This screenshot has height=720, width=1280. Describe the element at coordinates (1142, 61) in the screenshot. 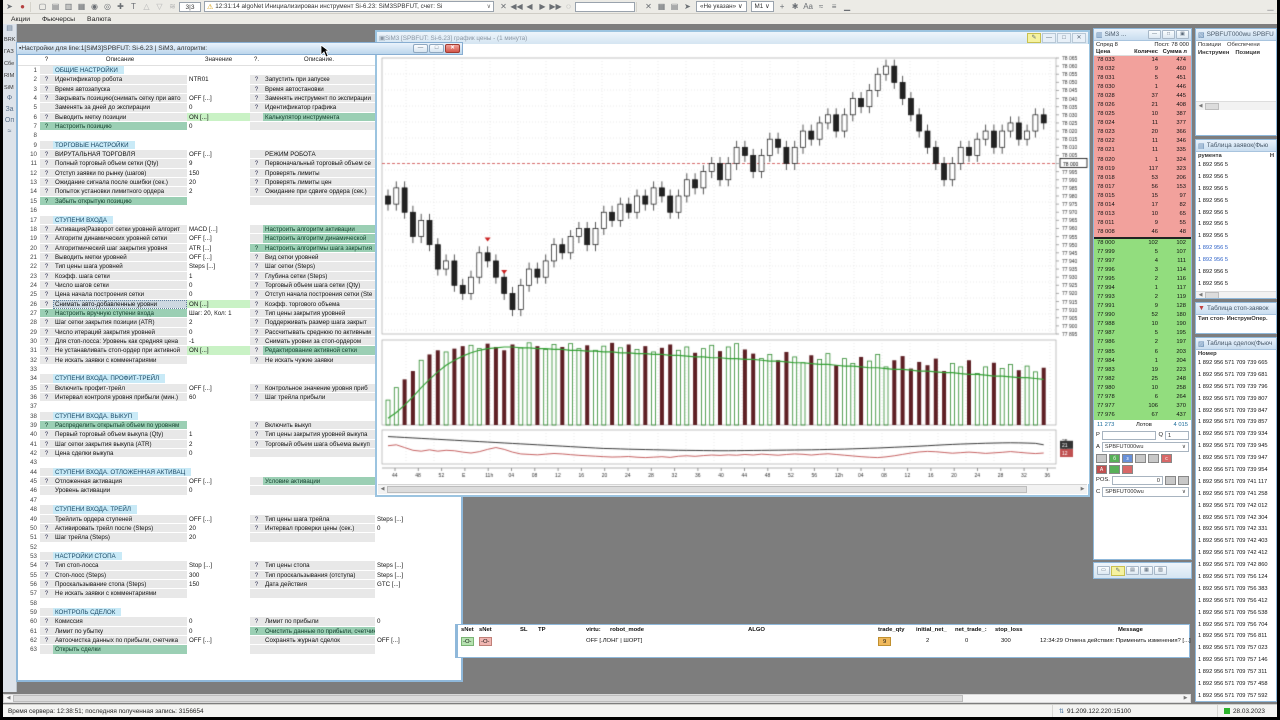

I see `ask-row: 78 033 14 474` at that location.